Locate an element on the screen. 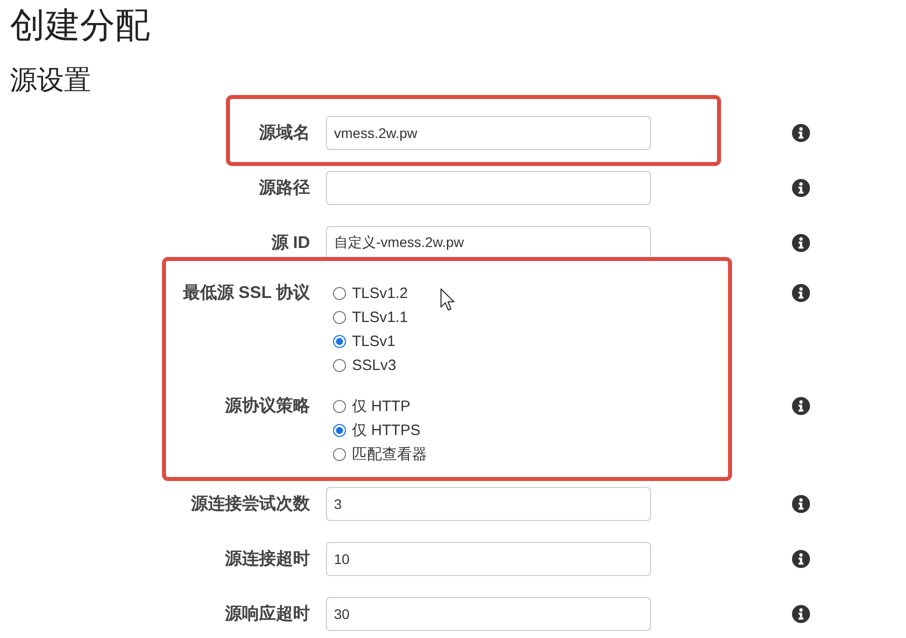 The image size is (906, 638). option-label: SSLv3 is located at coordinates (374, 365).